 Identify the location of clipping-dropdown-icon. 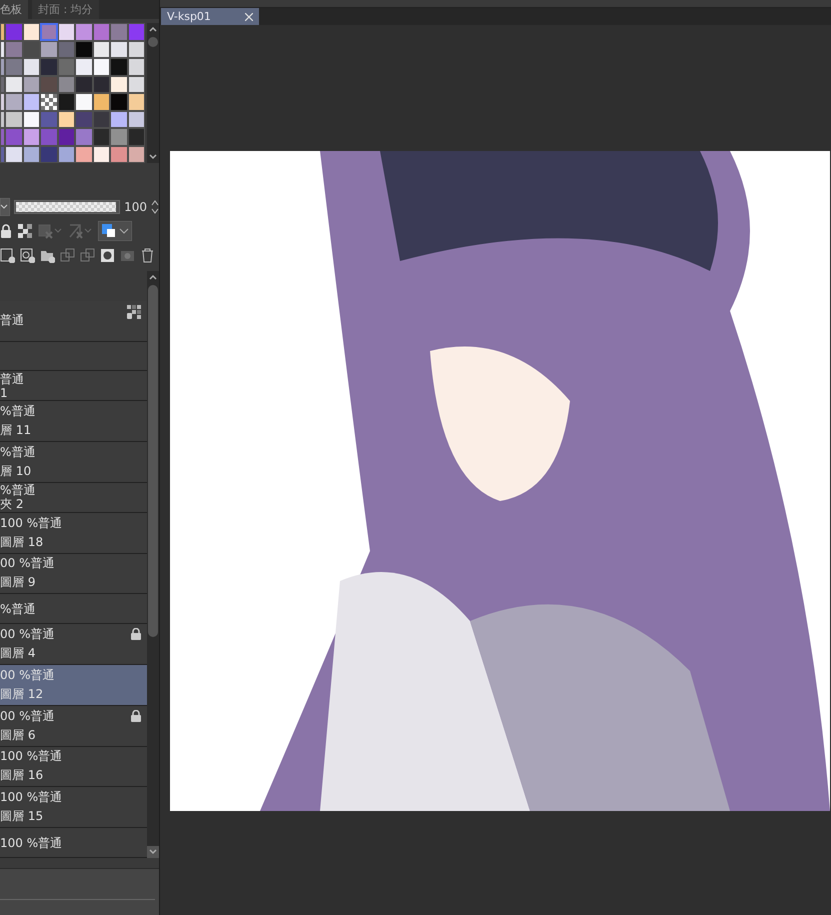
(50, 231).